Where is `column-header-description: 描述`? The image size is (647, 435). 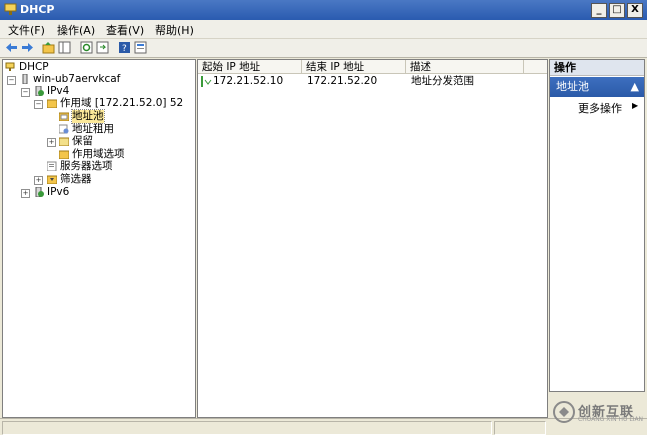 column-header-description: 描述 is located at coordinates (465, 67).